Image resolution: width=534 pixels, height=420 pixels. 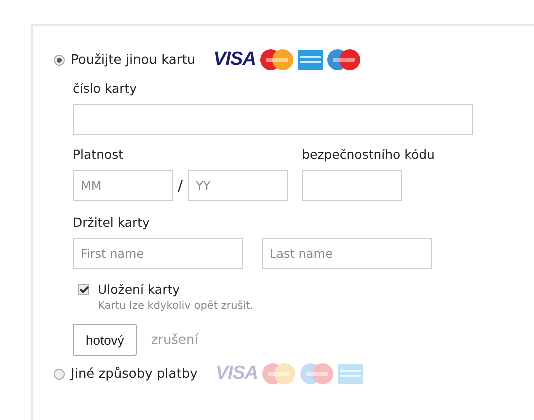 I want to click on field-label: Držitel karty, so click(x=112, y=222).